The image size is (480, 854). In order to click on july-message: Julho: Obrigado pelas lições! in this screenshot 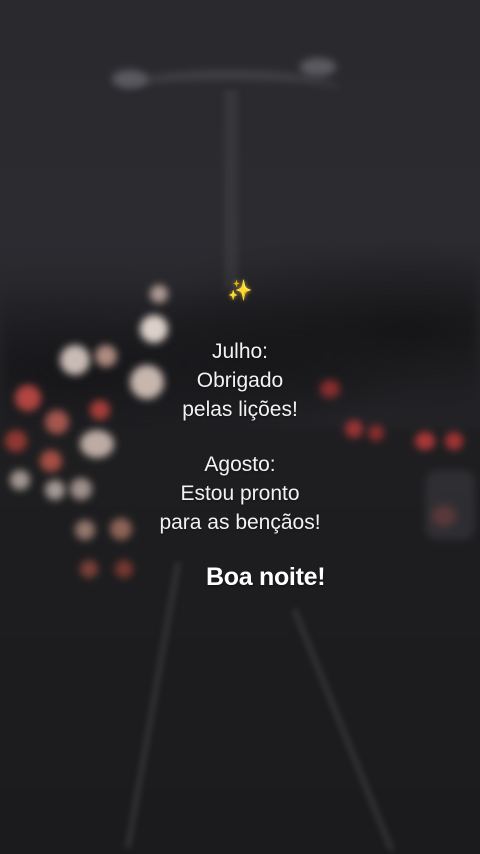, I will do `click(240, 380)`.